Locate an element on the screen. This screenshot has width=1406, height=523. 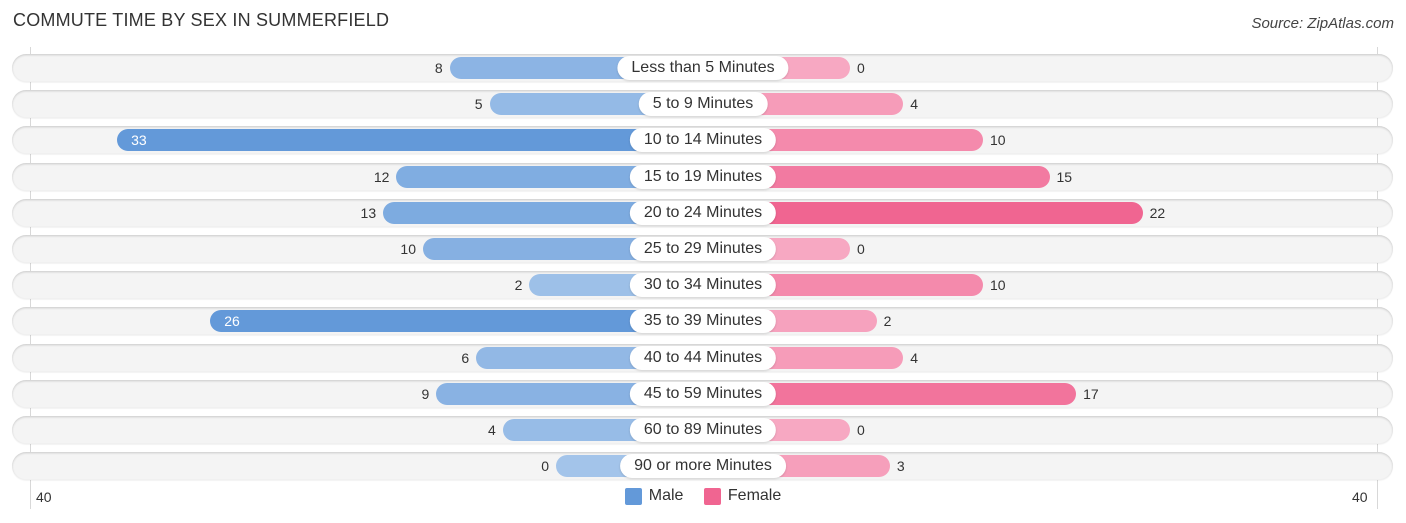
male-value-label: 10 is located at coordinates (408, 249).